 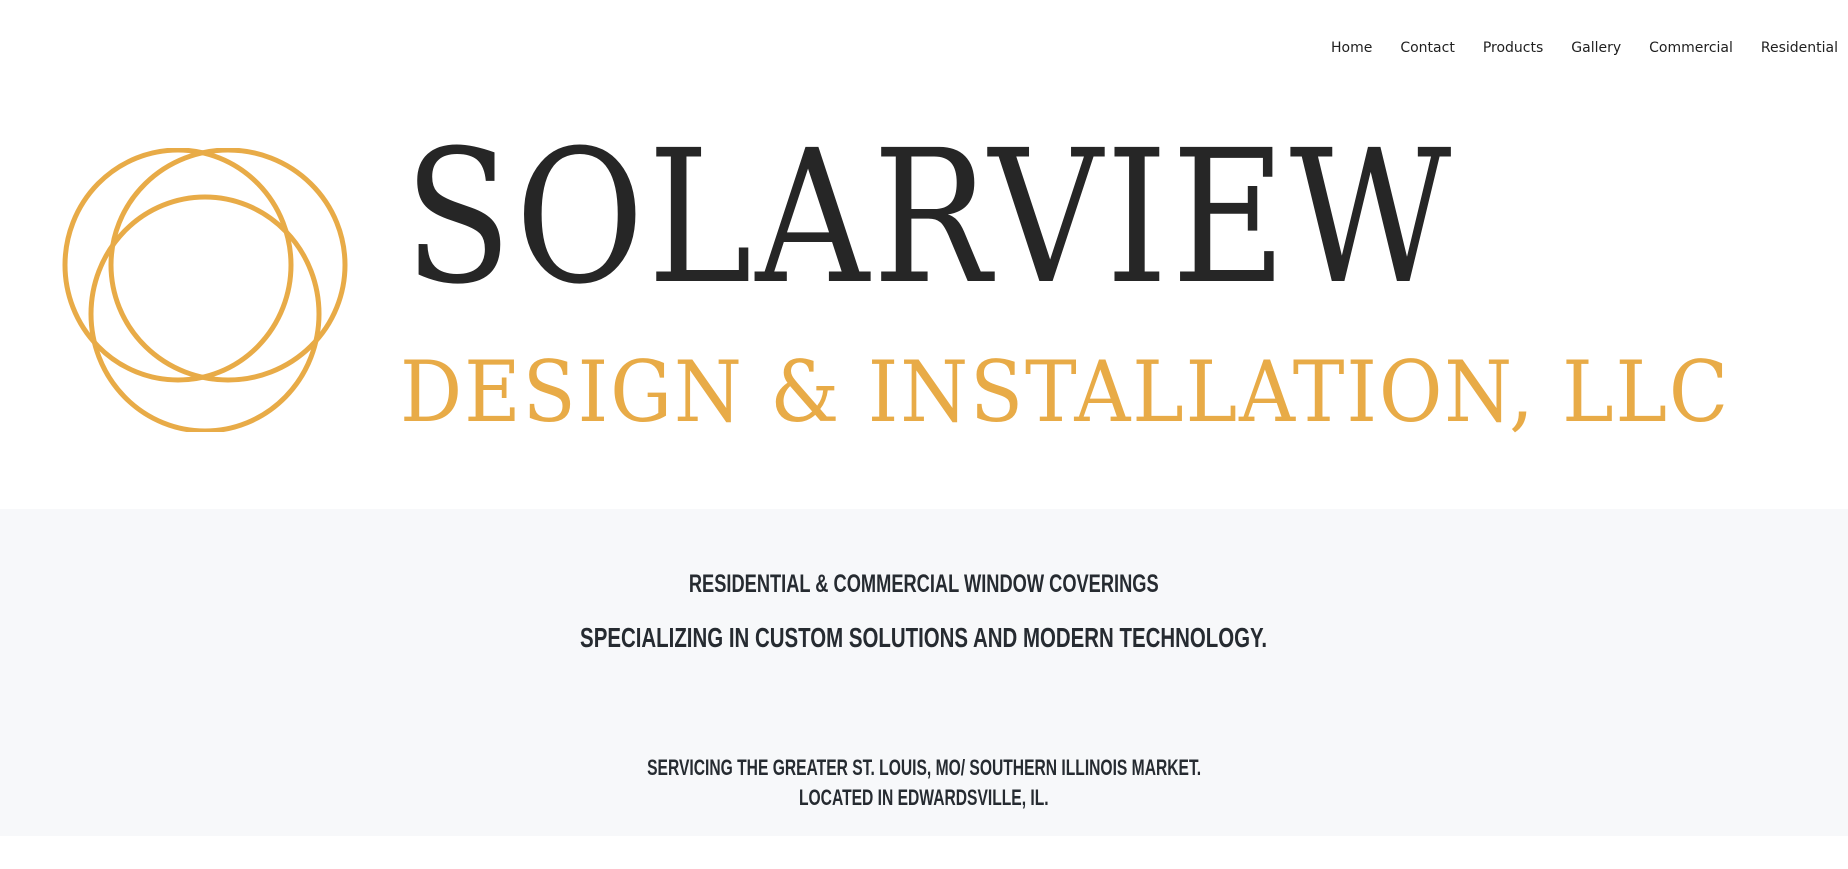 I want to click on nav-products-link: Products, so click(x=1513, y=48).